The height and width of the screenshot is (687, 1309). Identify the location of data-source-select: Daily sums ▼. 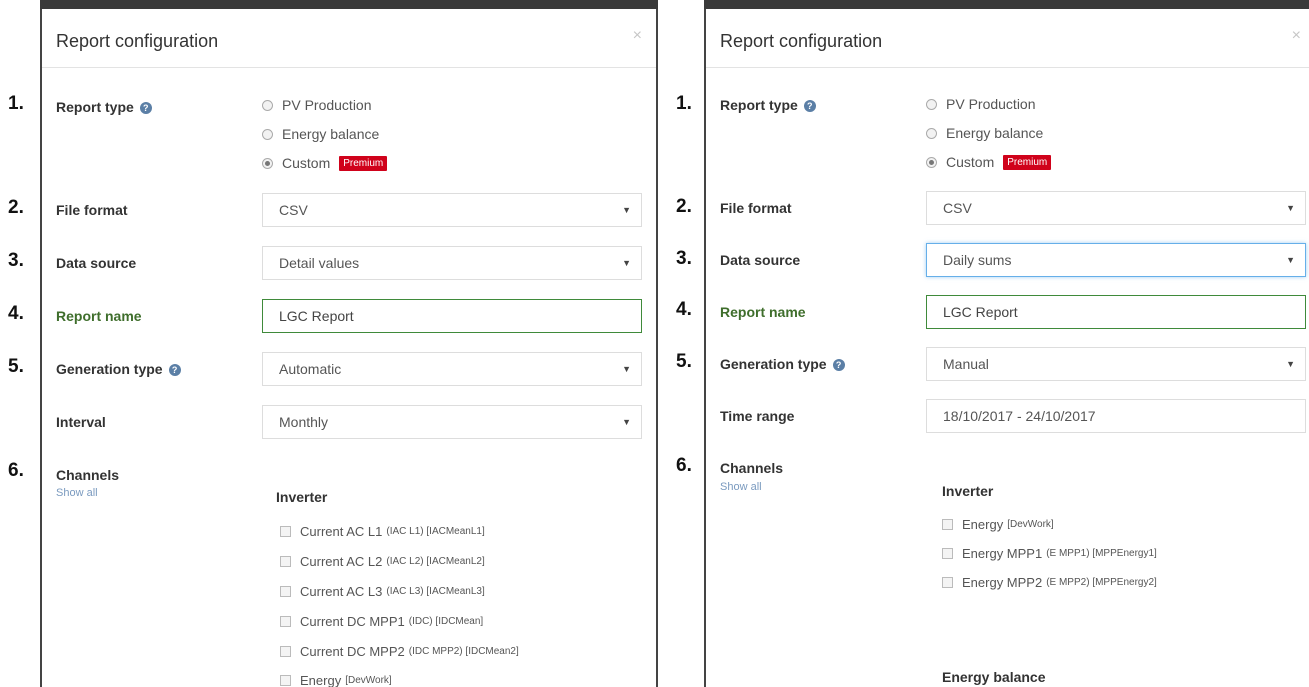
(1116, 260).